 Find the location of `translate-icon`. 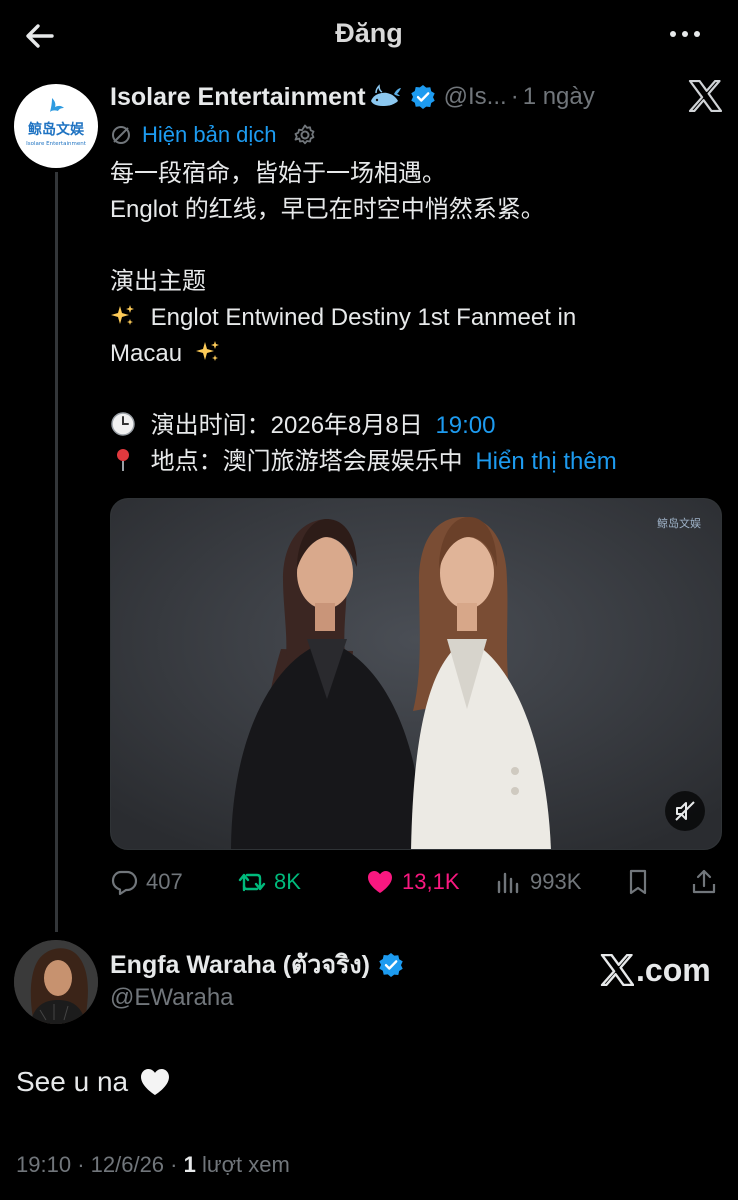

translate-icon is located at coordinates (121, 135).